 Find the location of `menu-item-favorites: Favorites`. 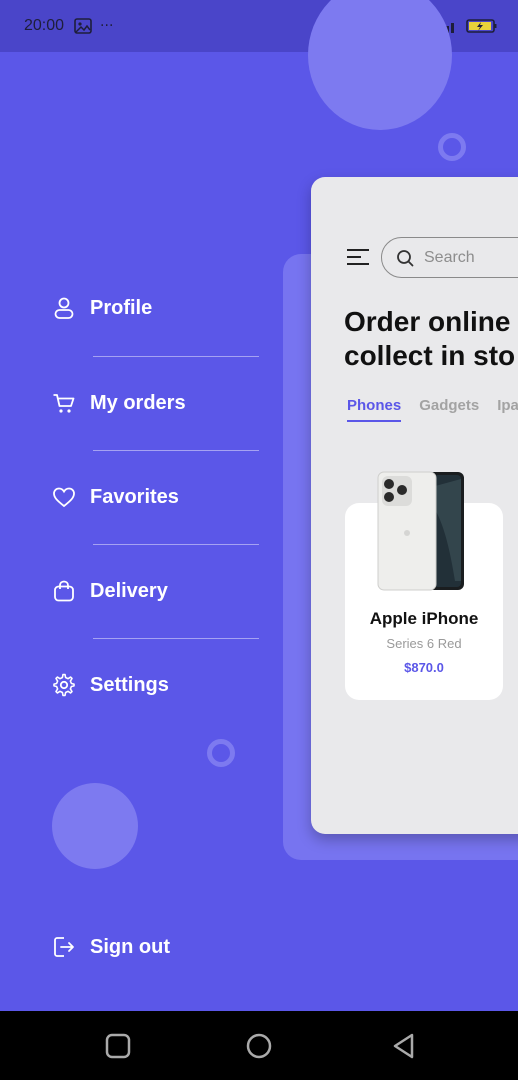

menu-item-favorites: Favorites is located at coordinates (115, 497).